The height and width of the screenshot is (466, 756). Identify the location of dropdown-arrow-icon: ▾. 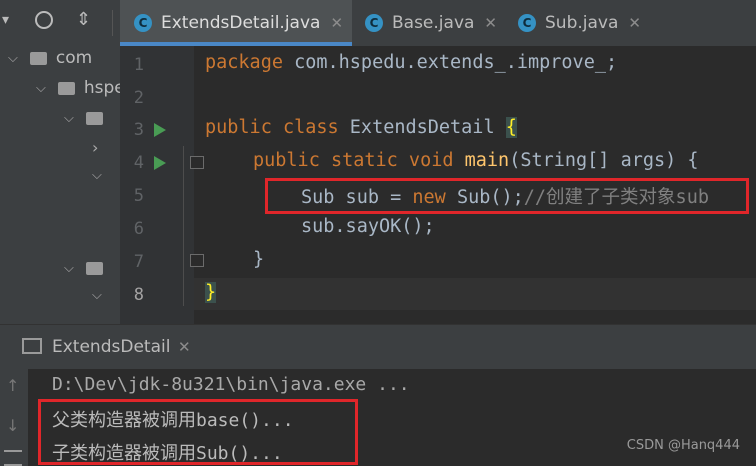
(5, 20).